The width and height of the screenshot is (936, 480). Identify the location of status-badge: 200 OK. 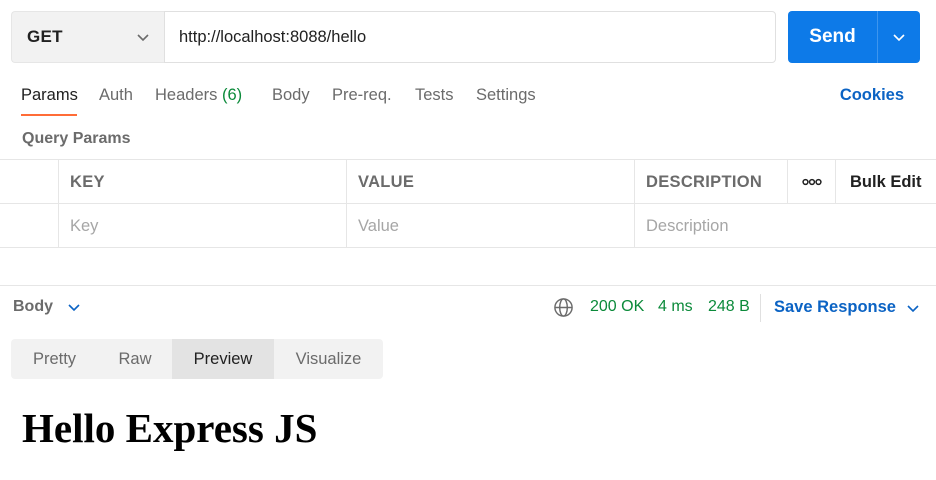
(617, 307).